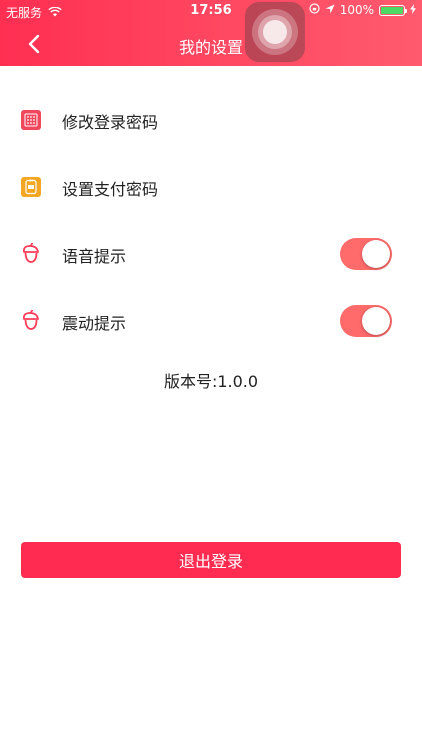 This screenshot has height=750, width=422. What do you see at coordinates (366, 321) in the screenshot?
I see `vibration-tips-toggle` at bounding box center [366, 321].